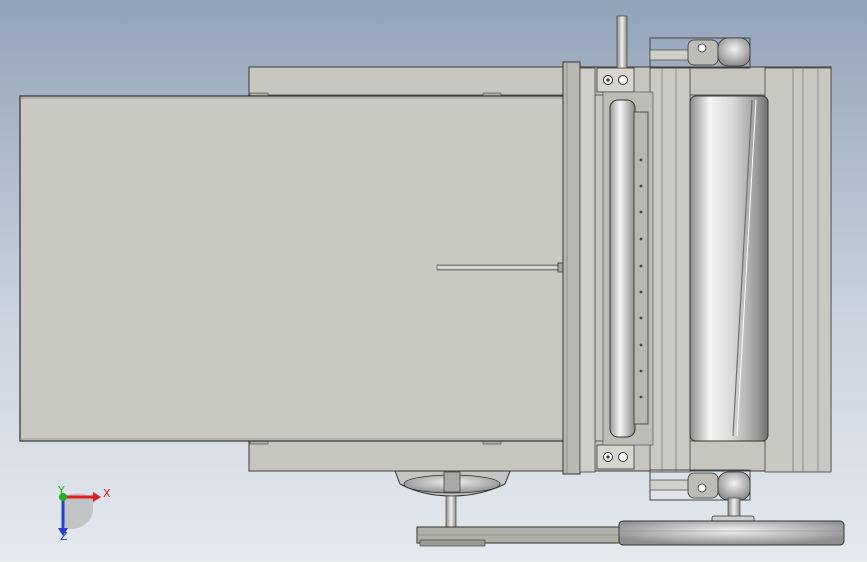 This screenshot has height=562, width=867. Describe the element at coordinates (700, 53) in the screenshot. I see `top-sprocket-assembly` at that location.